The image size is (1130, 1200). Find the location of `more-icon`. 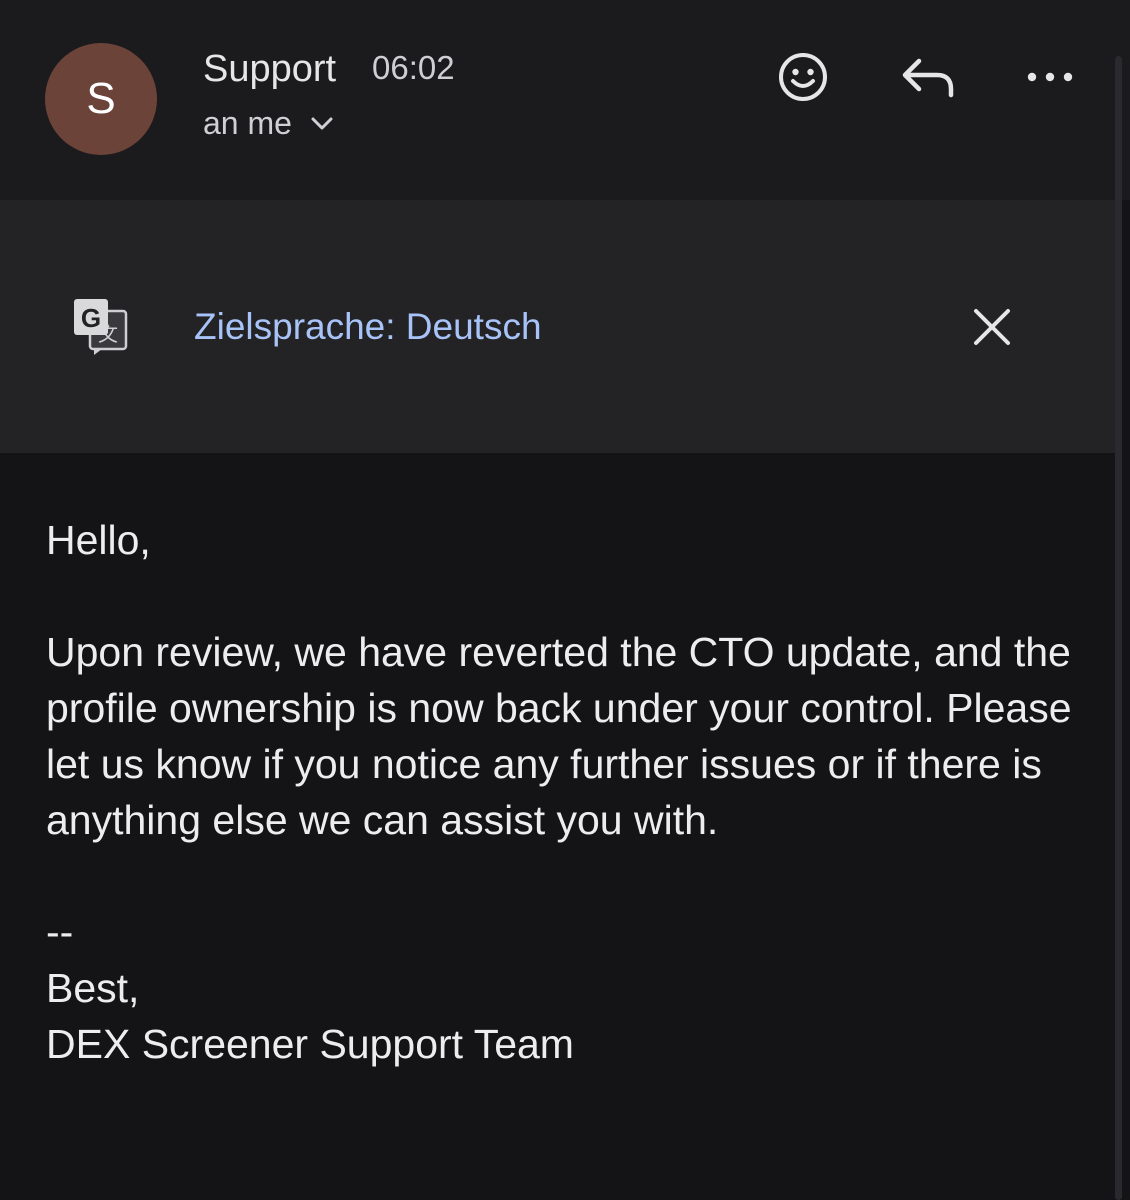

more-icon is located at coordinates (1050, 77).